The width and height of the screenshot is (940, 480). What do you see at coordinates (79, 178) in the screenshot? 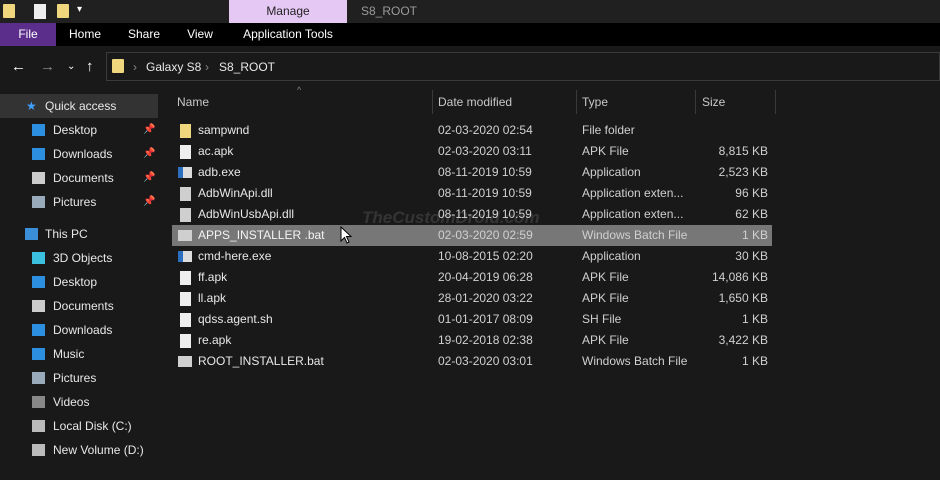
I see `sidebar-item-documents: Documents 📌` at bounding box center [79, 178].